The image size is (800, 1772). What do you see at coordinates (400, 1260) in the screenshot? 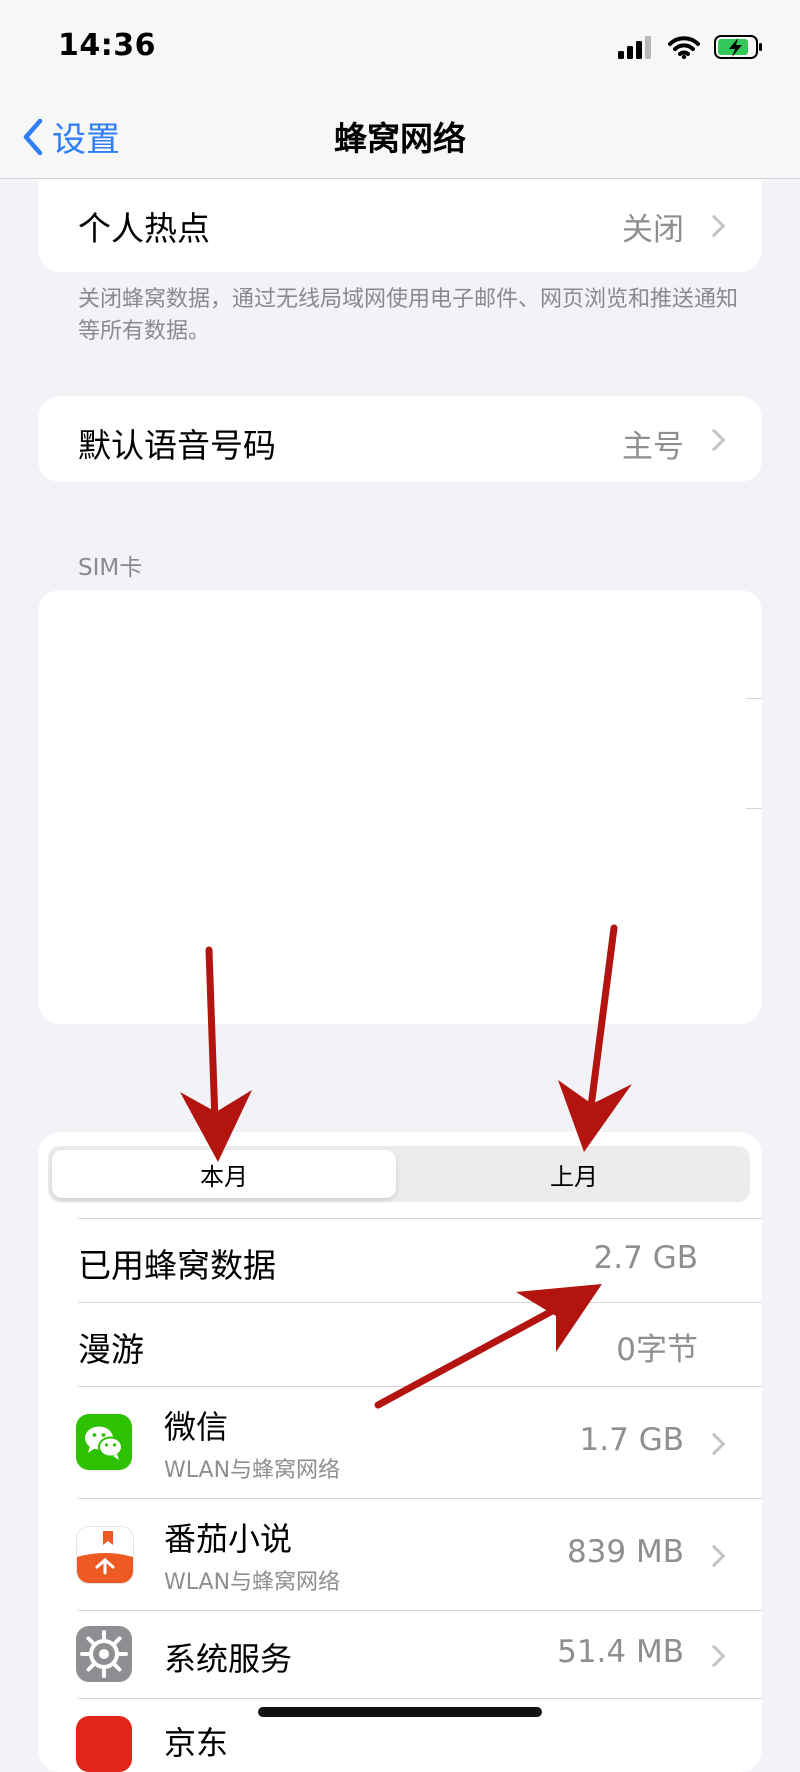
I see `used-cellular-row: 已用蜂窝数据 2.7 GB` at bounding box center [400, 1260].